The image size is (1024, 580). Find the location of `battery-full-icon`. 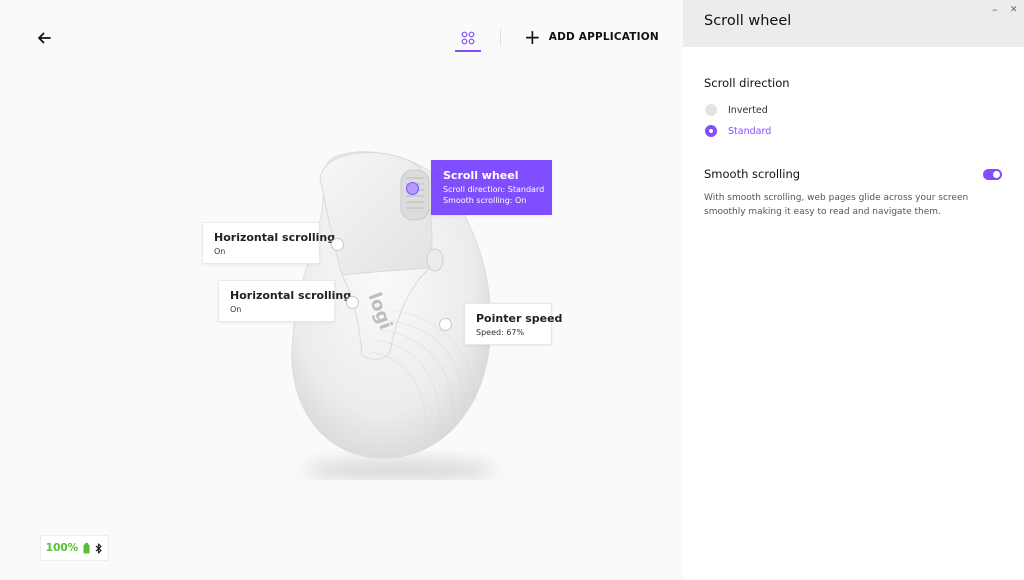

battery-full-icon is located at coordinates (86, 547).